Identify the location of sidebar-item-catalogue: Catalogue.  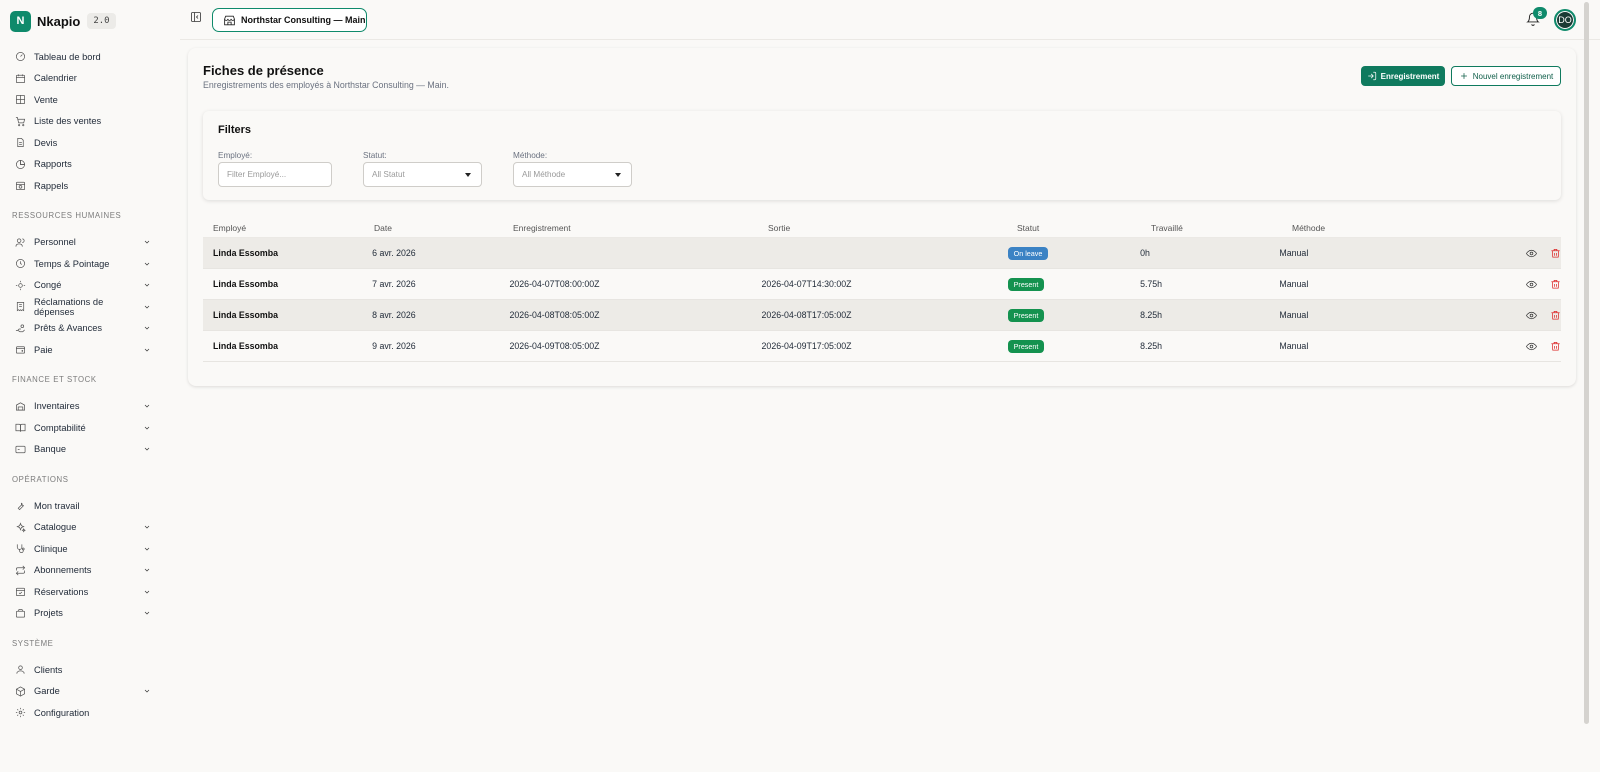
(82, 528).